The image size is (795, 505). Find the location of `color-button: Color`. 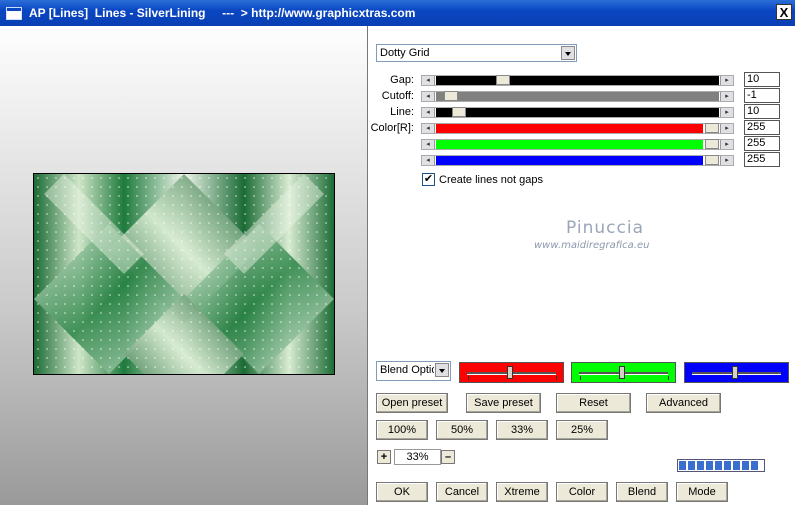

color-button: Color is located at coordinates (582, 492).